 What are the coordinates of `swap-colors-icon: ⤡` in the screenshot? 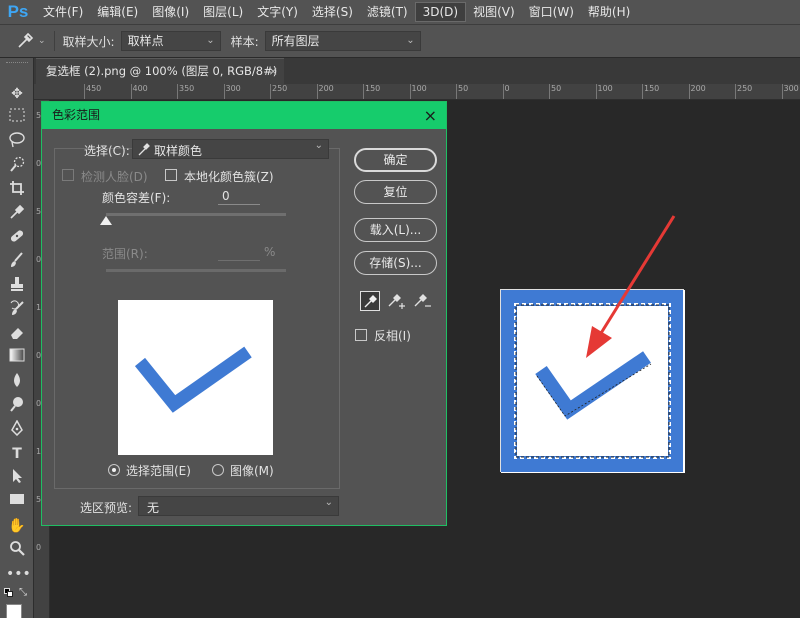 It's located at (23, 592).